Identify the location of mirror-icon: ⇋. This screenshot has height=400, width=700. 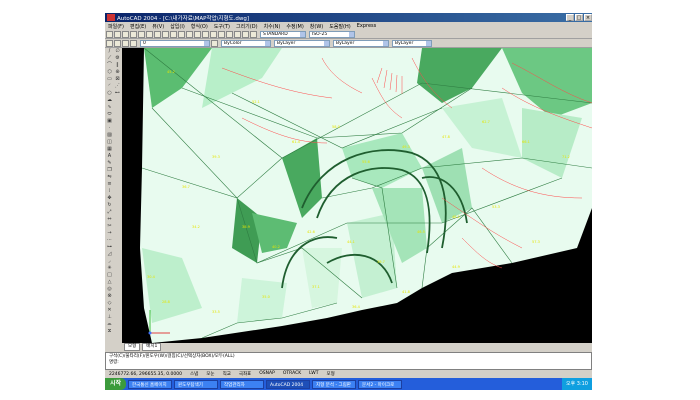
(109, 177).